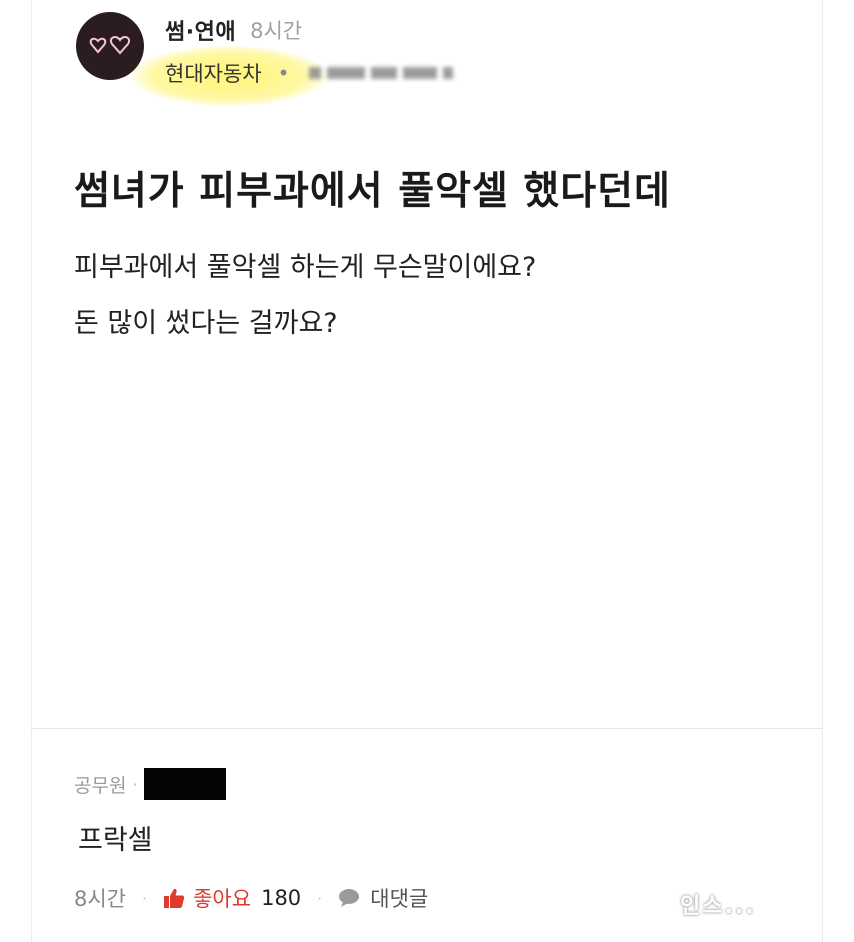 The height and width of the screenshot is (942, 854). I want to click on reply-label: 대댓글, so click(399, 899).